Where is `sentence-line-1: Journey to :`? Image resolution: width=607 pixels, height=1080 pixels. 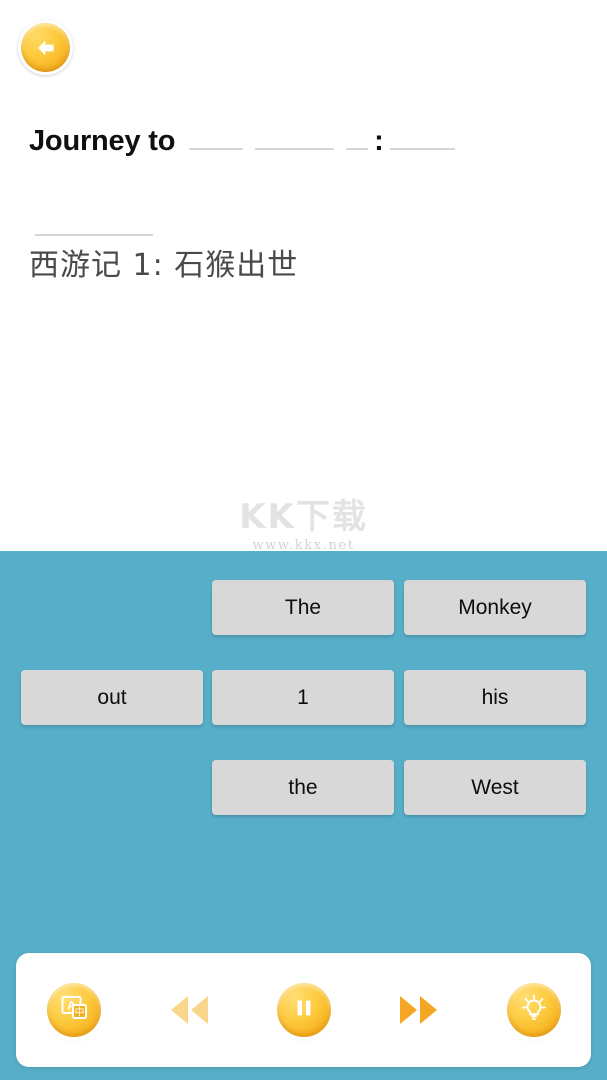
sentence-line-1: Journey to : is located at coordinates (309, 144).